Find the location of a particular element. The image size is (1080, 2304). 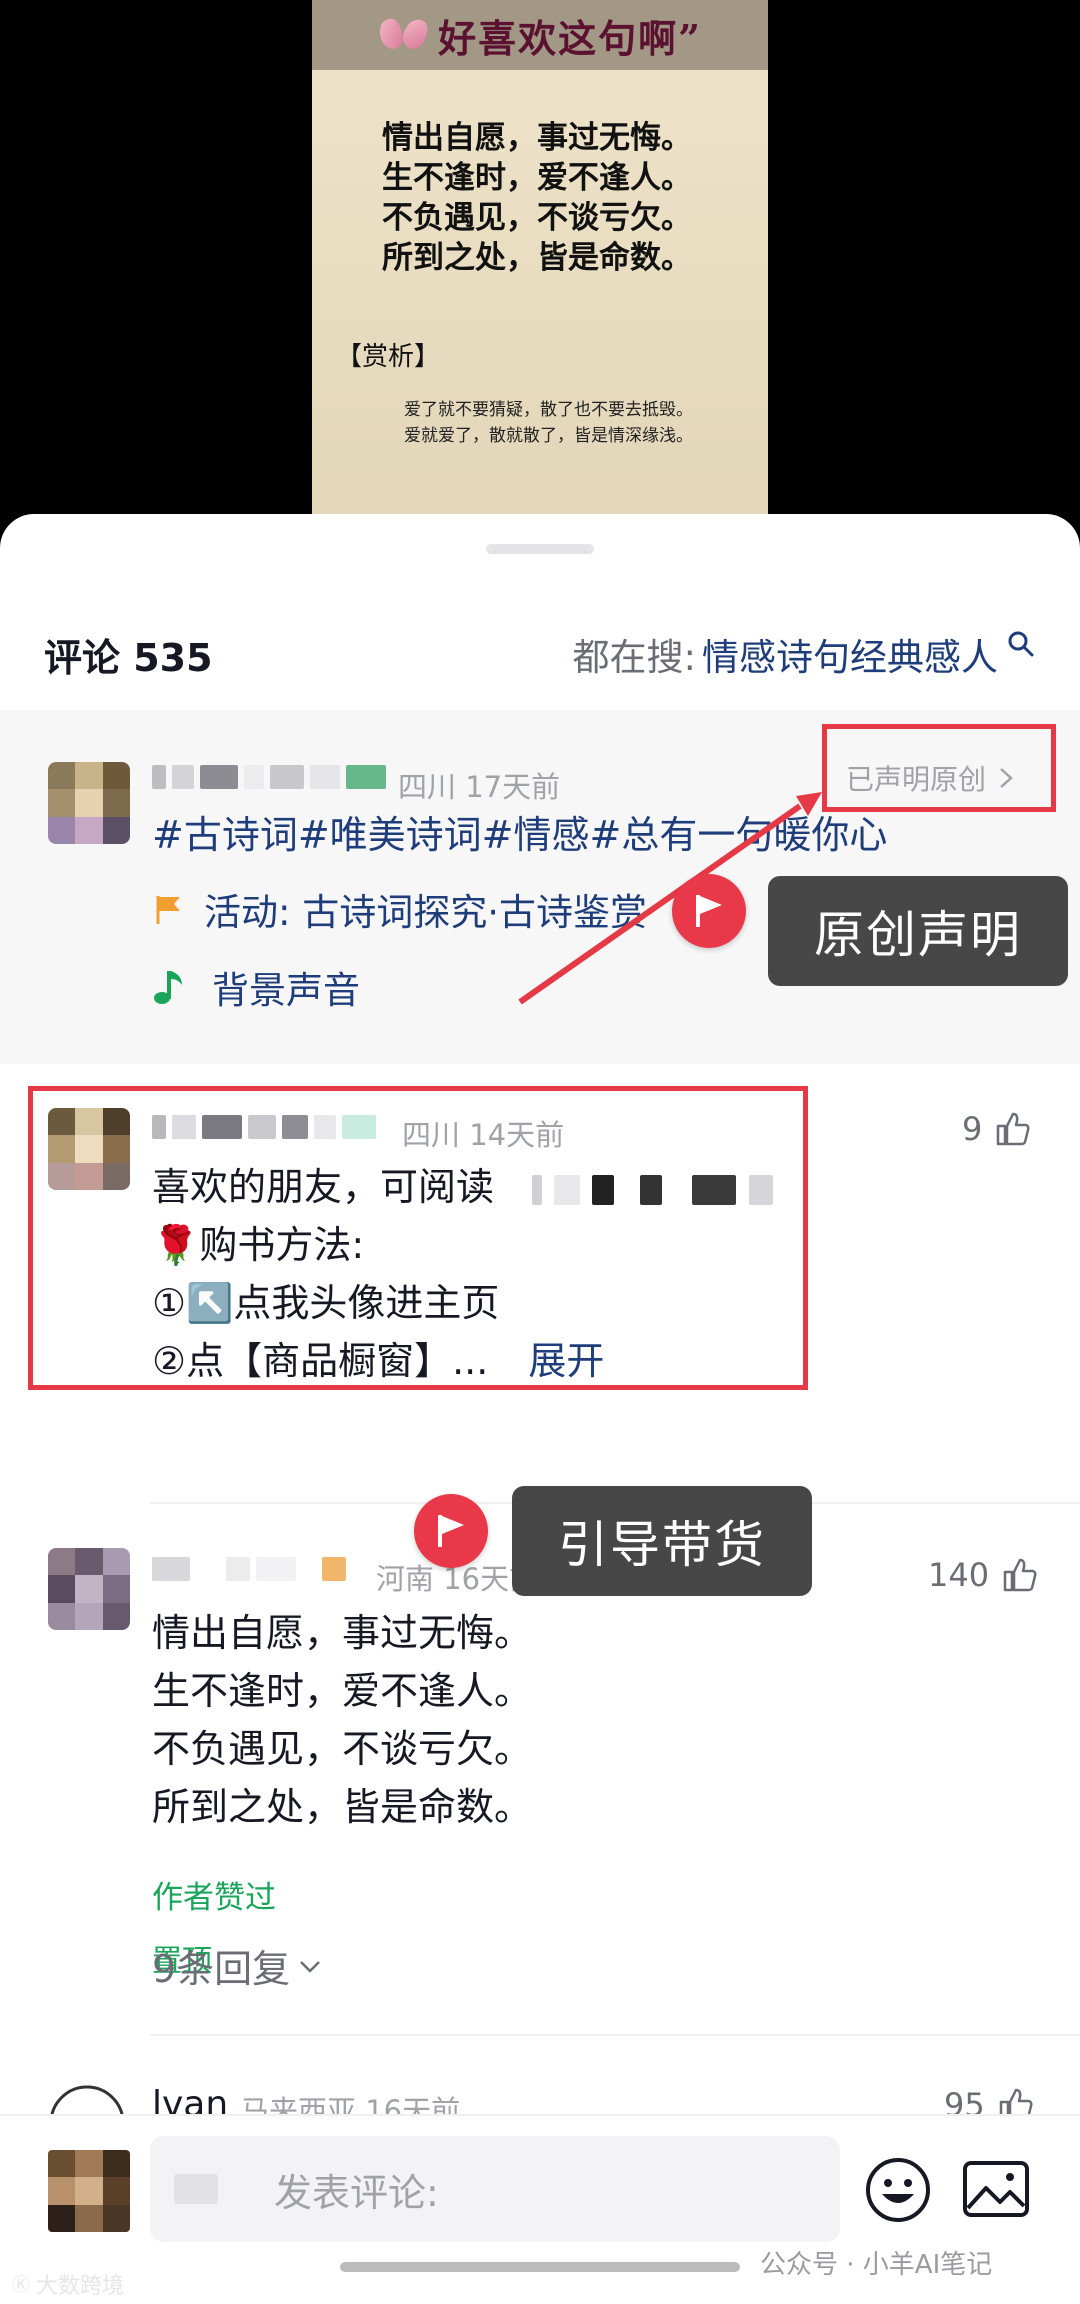

replies-label: 9条回复 is located at coordinates (221, 1969).